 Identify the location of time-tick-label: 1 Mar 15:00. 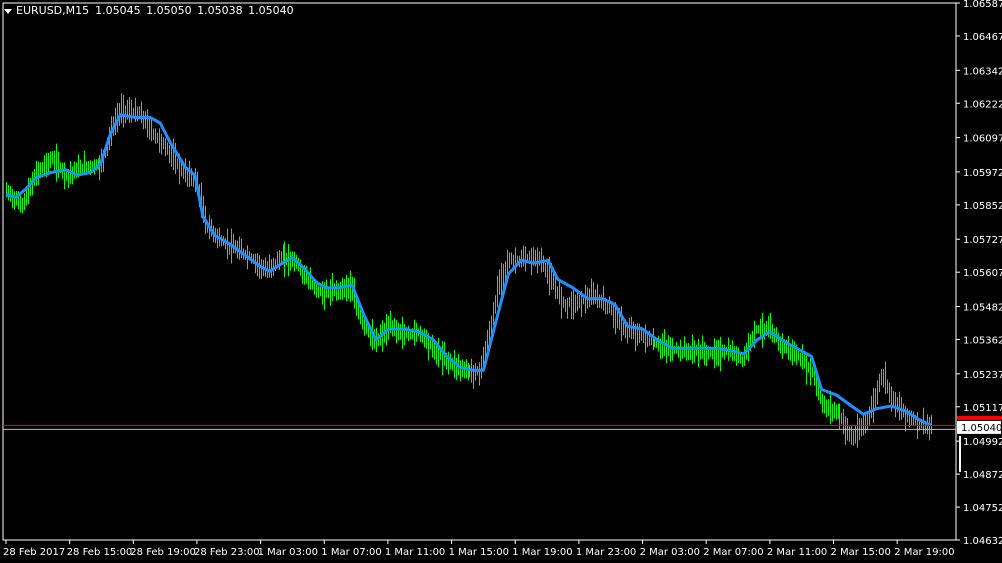
(479, 552).